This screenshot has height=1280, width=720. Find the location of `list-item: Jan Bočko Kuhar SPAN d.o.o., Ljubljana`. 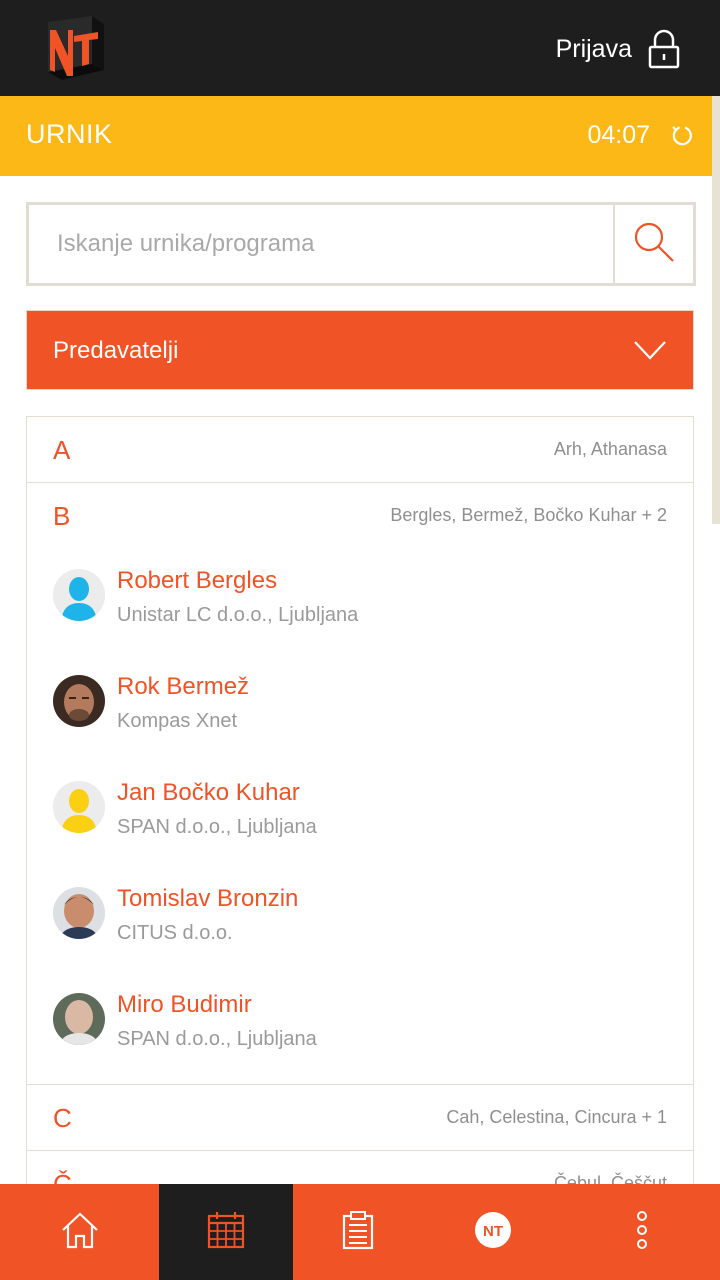

list-item: Jan Bočko Kuhar SPAN d.o.o., Ljubljana is located at coordinates (360, 815).